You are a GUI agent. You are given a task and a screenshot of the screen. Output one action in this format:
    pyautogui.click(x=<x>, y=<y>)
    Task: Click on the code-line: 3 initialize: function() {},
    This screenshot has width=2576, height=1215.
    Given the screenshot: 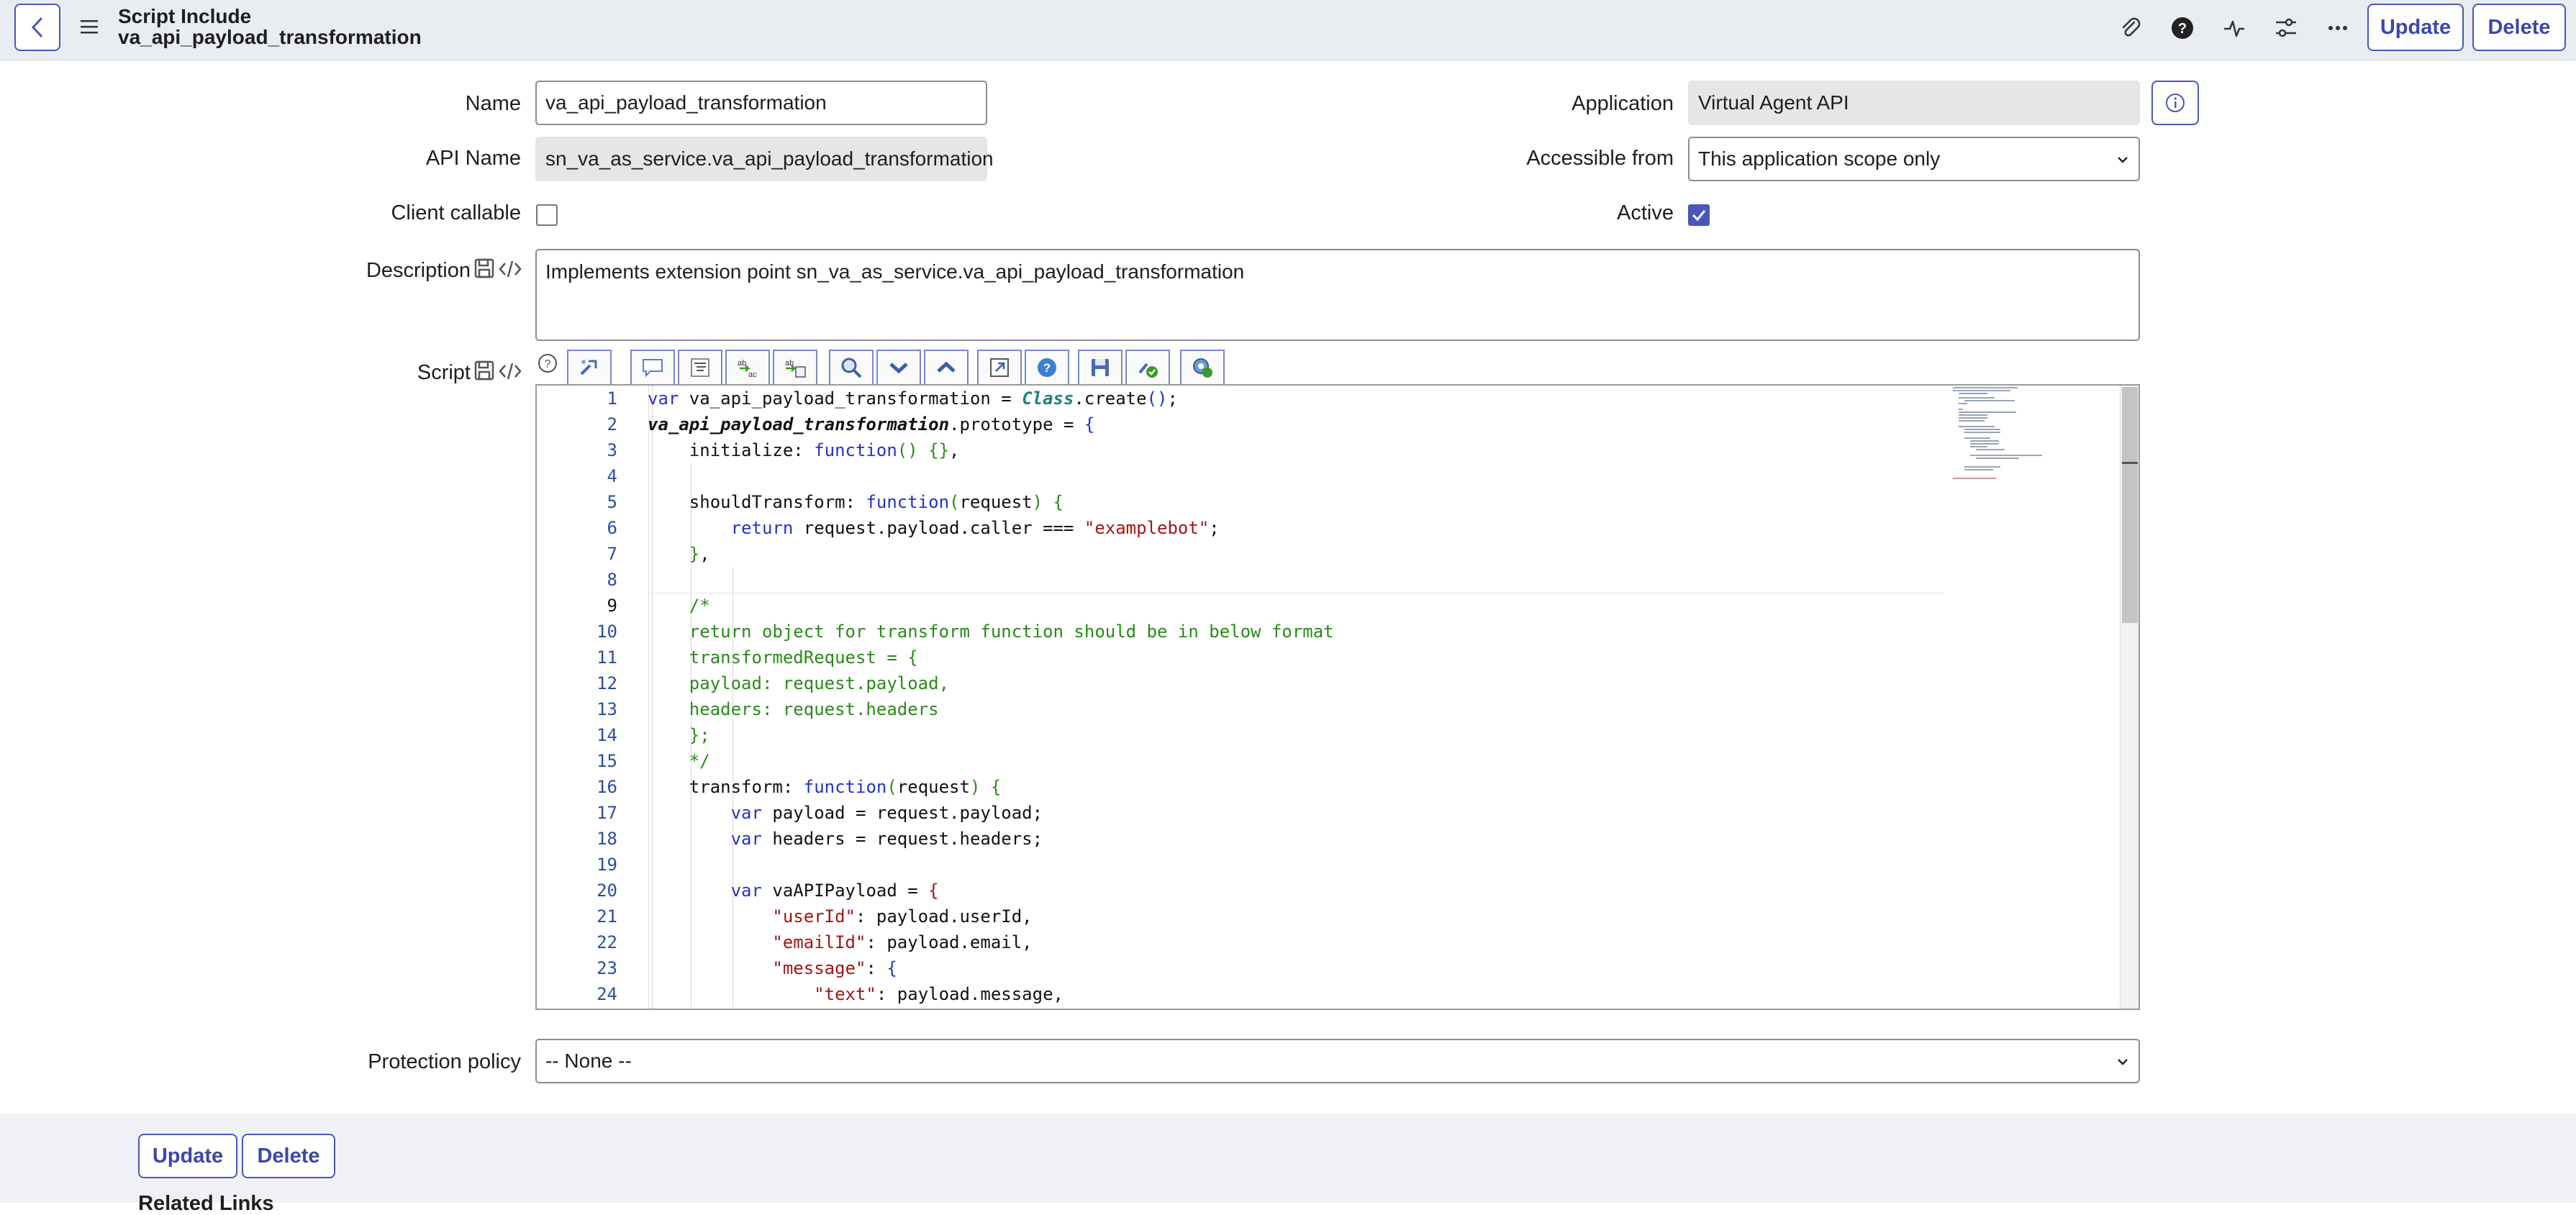 What is the action you would take?
    pyautogui.click(x=1242, y=450)
    